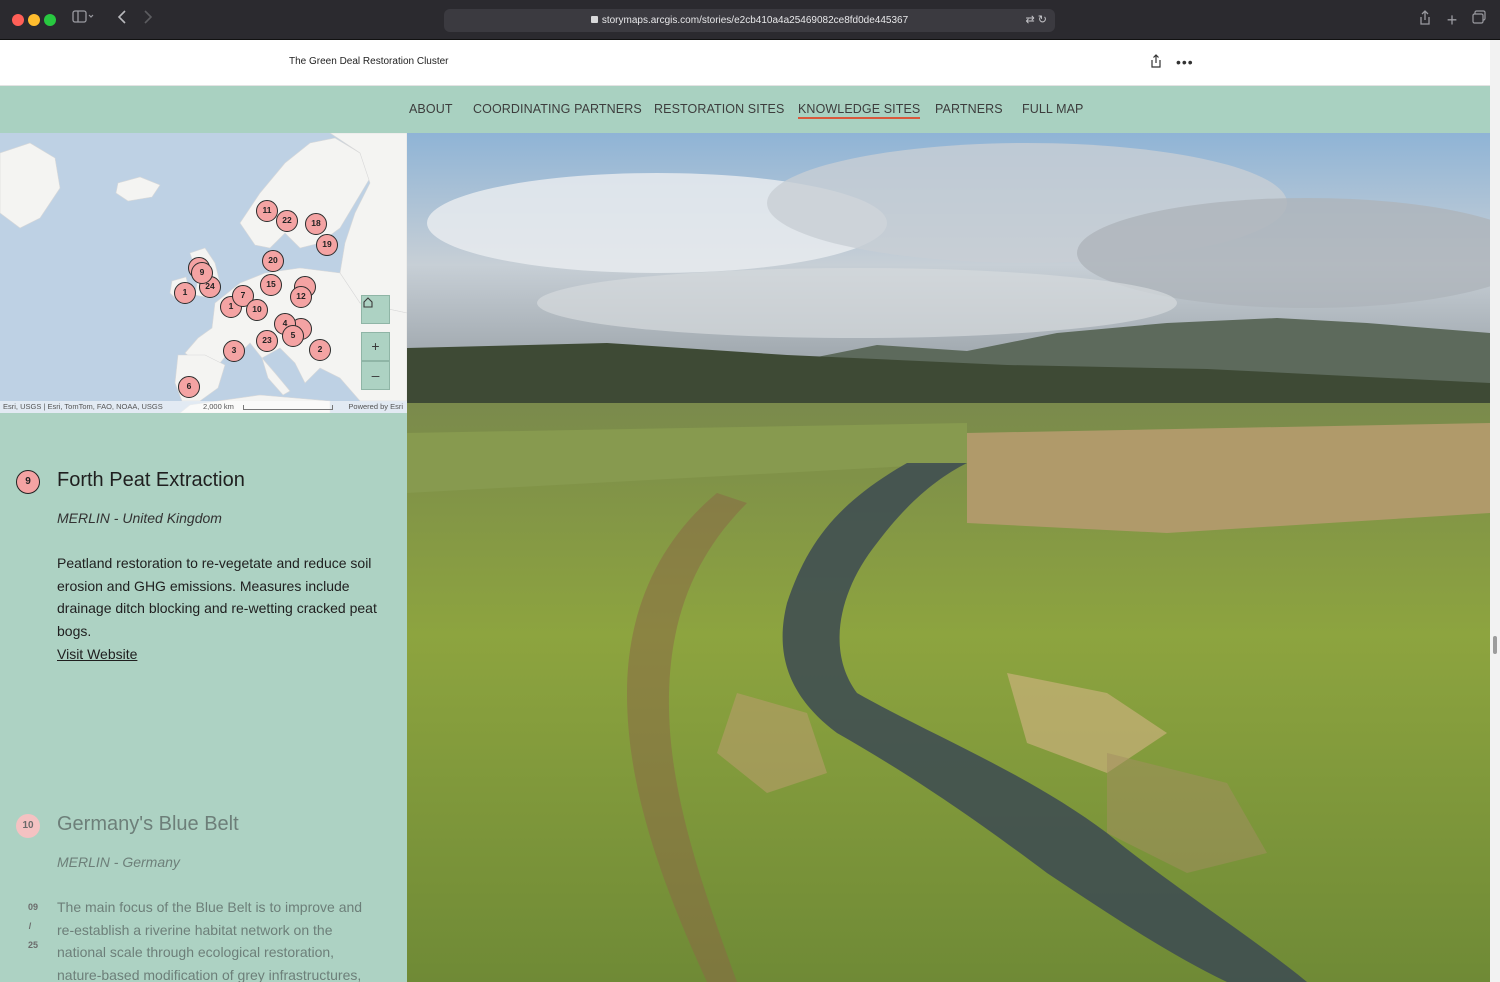 The image size is (1500, 982). What do you see at coordinates (288, 407) in the screenshot?
I see `map-scale-bar` at bounding box center [288, 407].